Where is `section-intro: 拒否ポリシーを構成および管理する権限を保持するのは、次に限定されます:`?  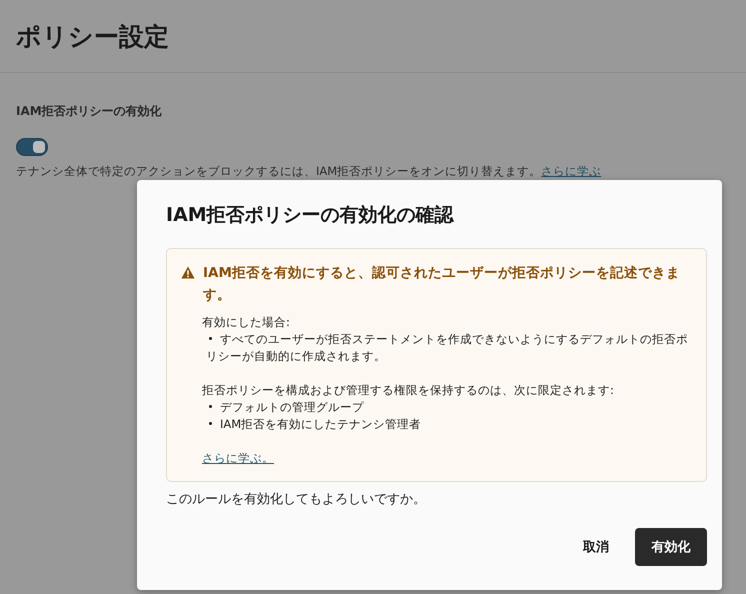 section-intro: 拒否ポリシーを構成および管理する権限を保持するのは、次に限定されます: is located at coordinates (408, 390).